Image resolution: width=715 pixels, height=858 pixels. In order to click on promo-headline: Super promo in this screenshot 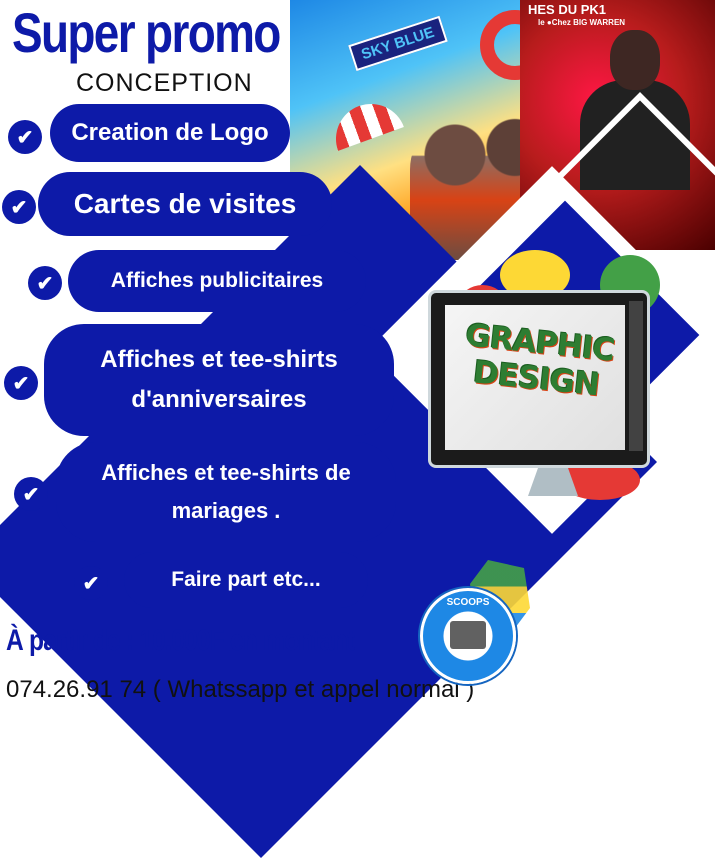, I will do `click(146, 32)`.